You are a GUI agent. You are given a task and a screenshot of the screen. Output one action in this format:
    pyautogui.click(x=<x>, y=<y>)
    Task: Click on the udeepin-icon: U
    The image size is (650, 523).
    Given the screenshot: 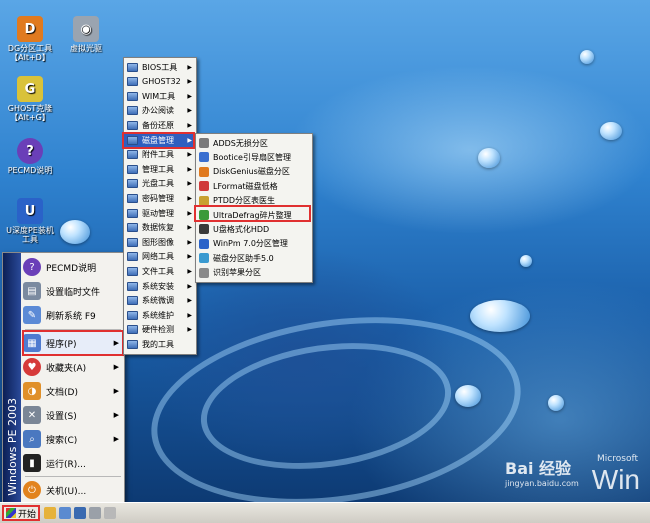 What is the action you would take?
    pyautogui.click(x=30, y=211)
    